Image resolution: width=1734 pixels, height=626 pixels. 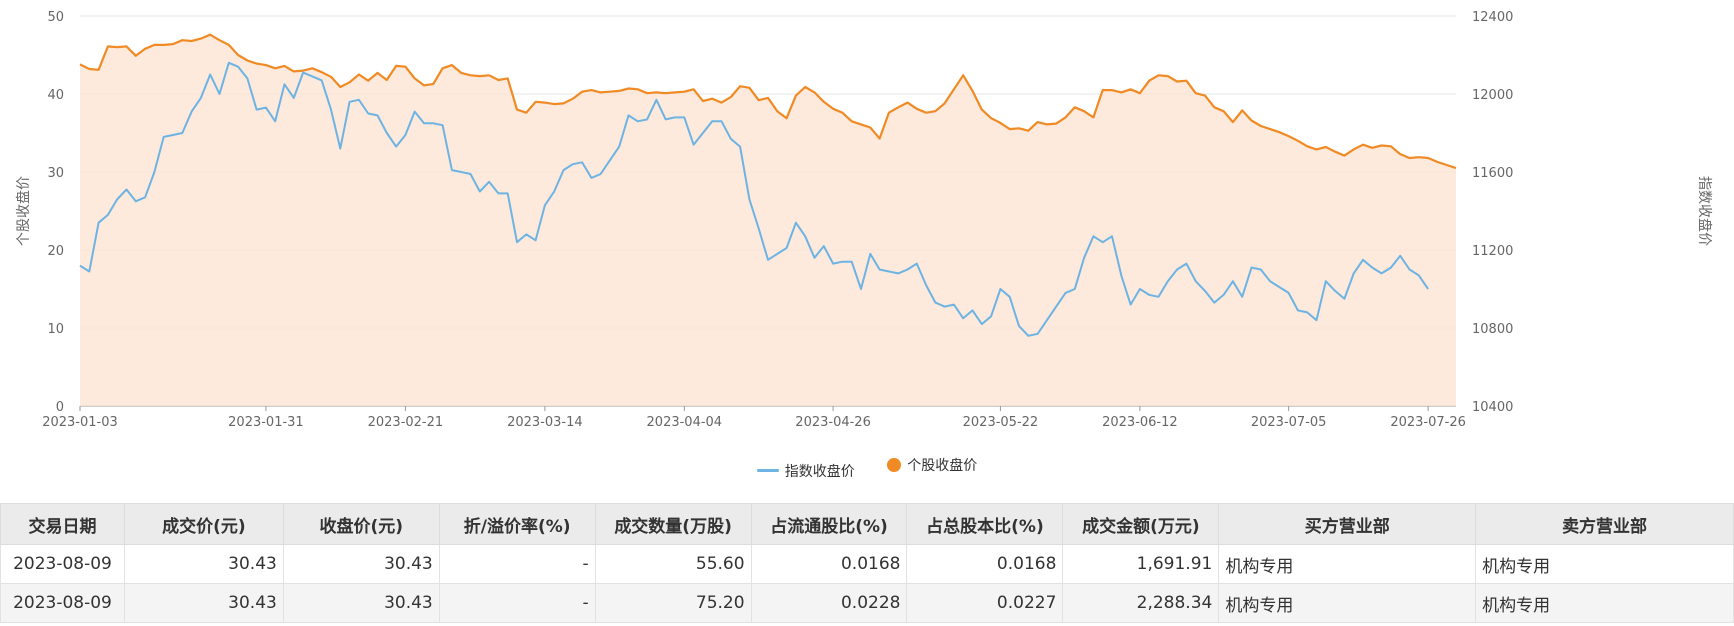 I want to click on legend-item-index: 指数收盘价, so click(x=805, y=471).